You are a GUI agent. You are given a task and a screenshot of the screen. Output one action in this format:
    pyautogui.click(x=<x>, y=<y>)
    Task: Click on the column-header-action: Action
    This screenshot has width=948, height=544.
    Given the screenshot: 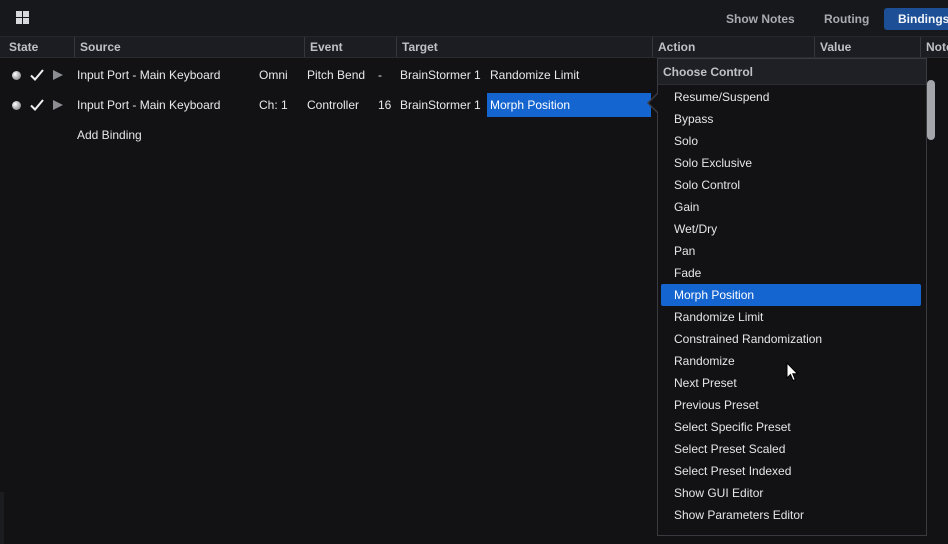 What is the action you would take?
    pyautogui.click(x=733, y=47)
    